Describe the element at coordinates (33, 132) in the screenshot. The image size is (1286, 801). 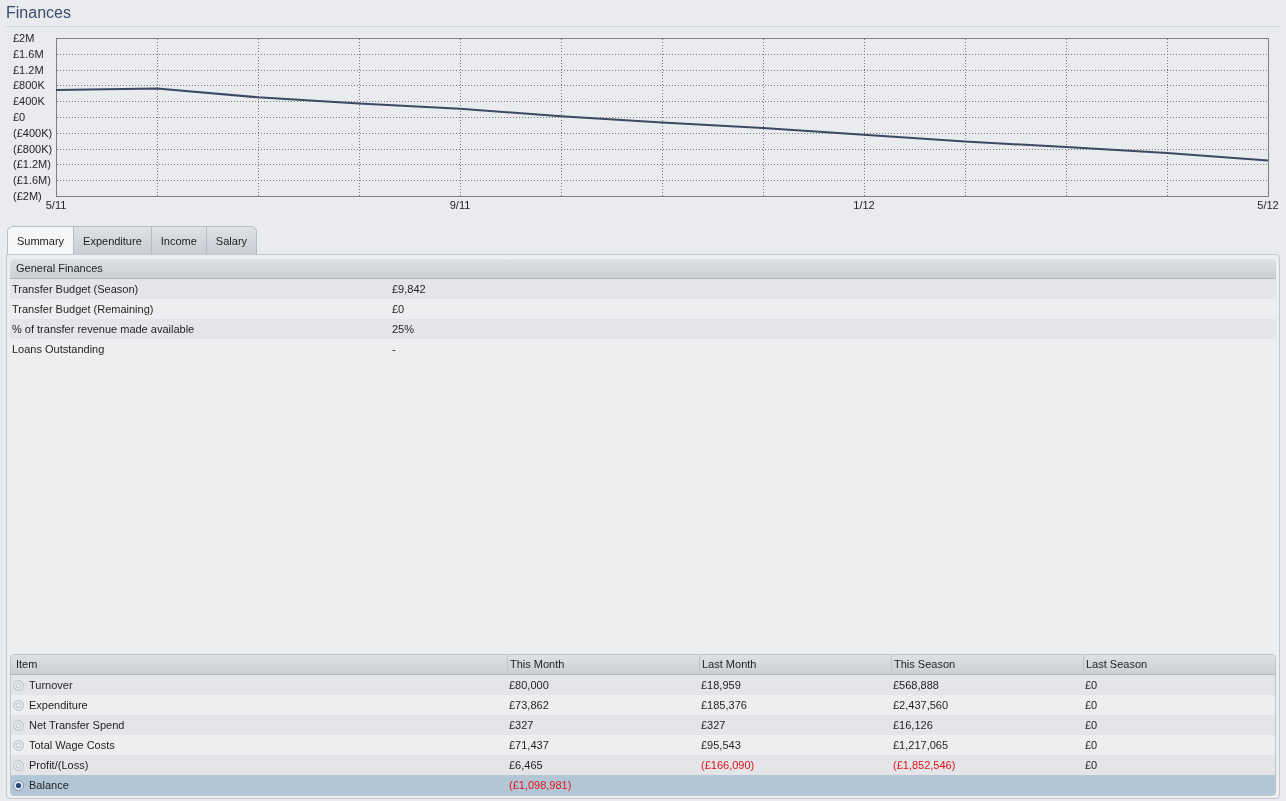
I see `axis-label: (£400K)` at that location.